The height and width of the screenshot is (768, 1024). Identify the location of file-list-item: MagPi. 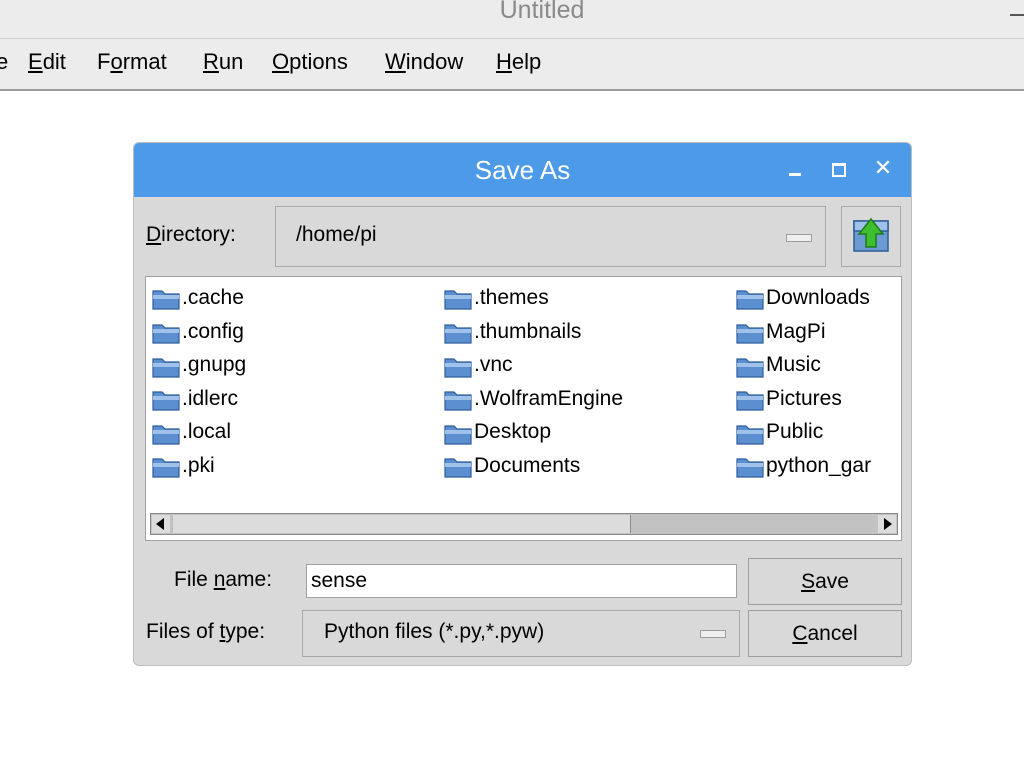
(813, 332).